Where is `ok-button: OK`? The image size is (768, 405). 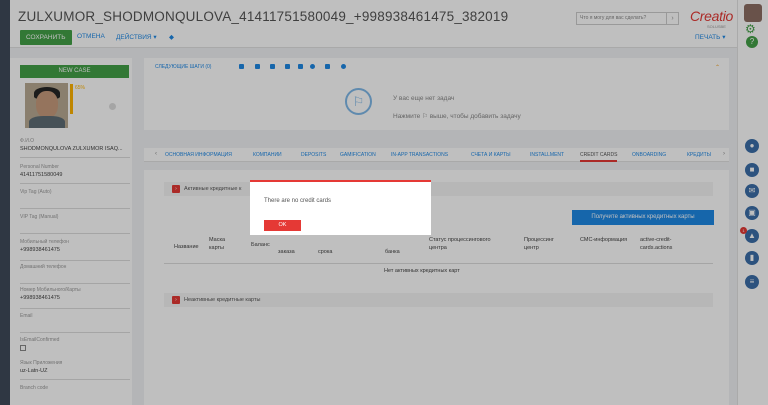
ok-button: OK is located at coordinates (282, 225).